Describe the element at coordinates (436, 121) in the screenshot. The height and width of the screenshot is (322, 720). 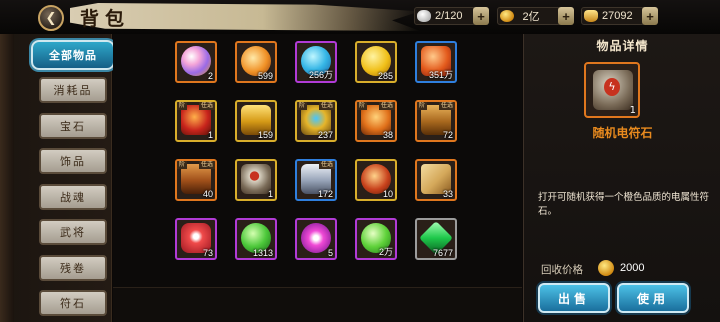
I see `item-slot: 阶 任选 72` at that location.